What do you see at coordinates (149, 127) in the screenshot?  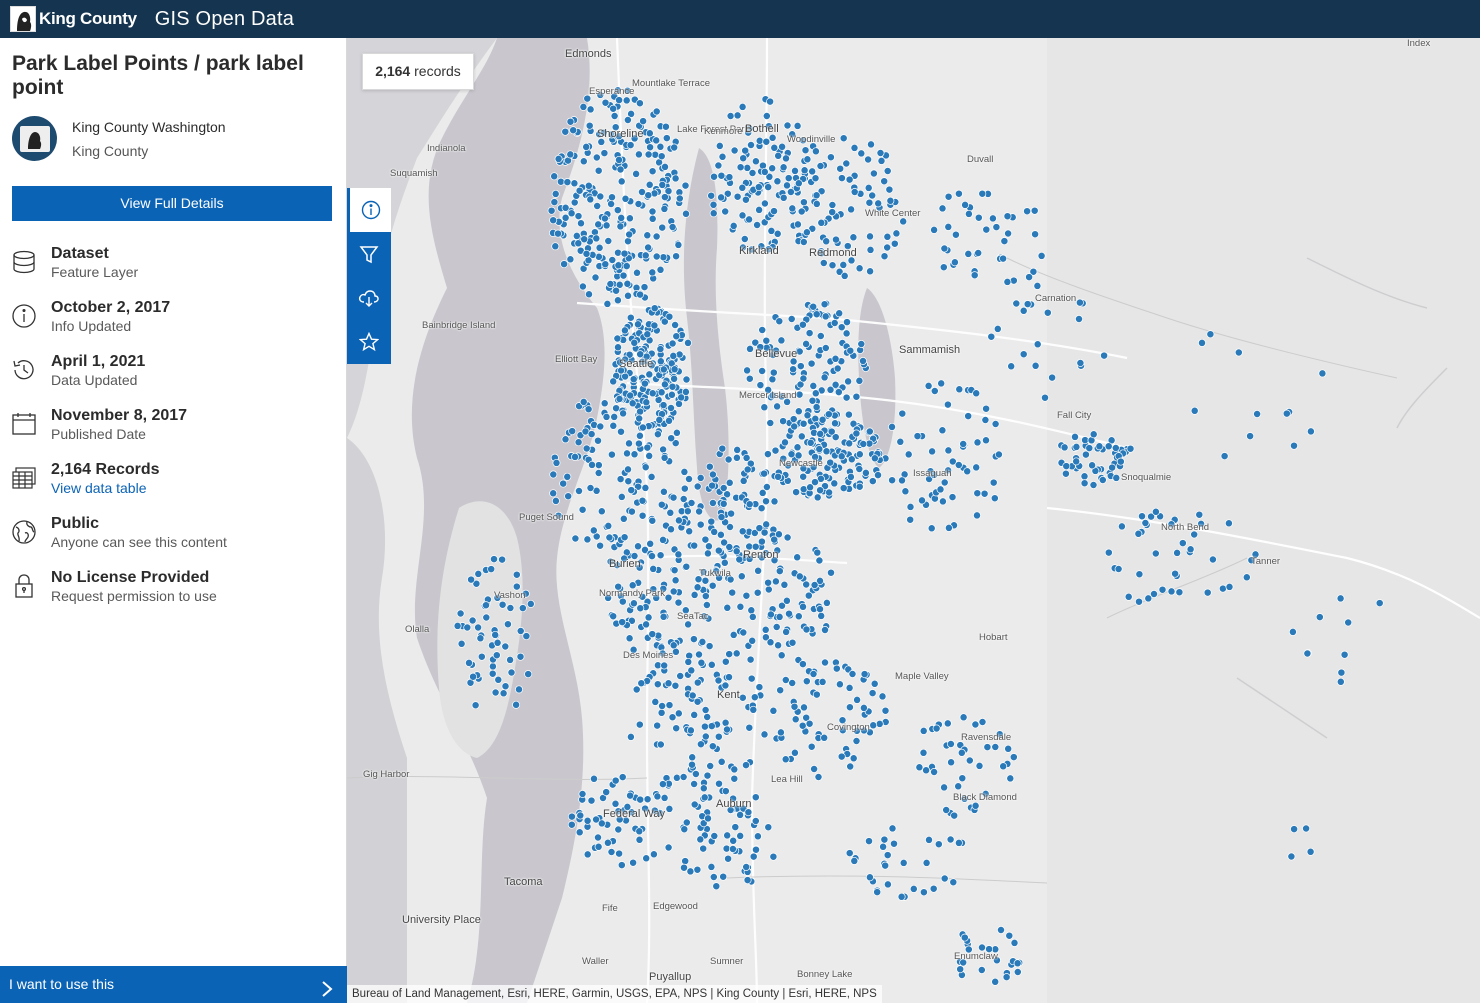 I see `owner-org: King County Washington` at bounding box center [149, 127].